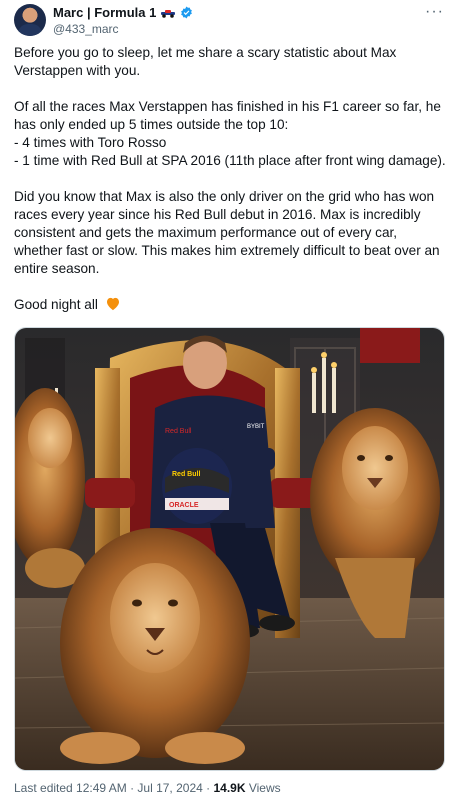  I want to click on author-name: Marc | Formula 1, so click(104, 12).